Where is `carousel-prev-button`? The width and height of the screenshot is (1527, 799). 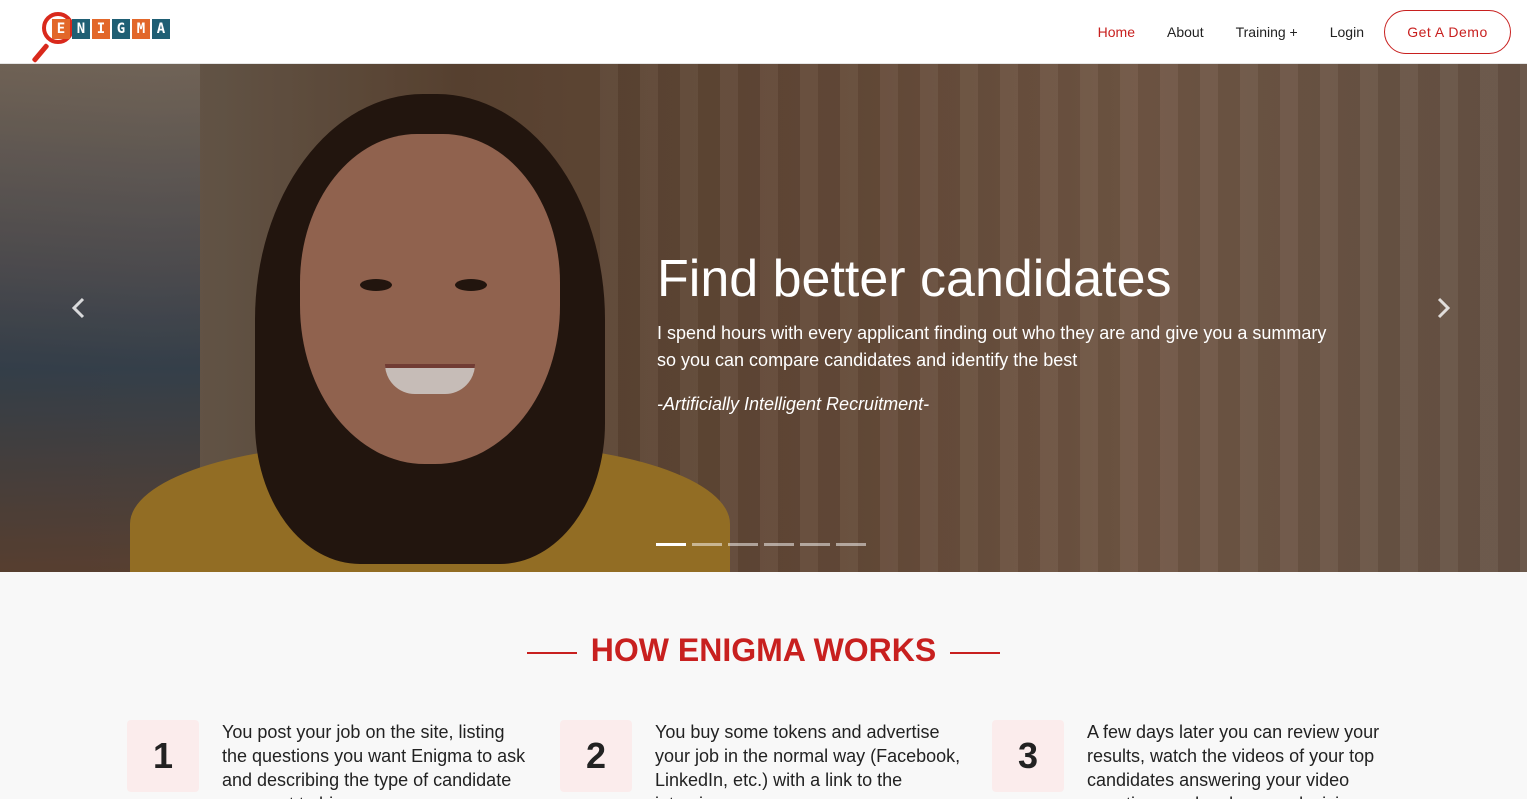 carousel-prev-button is located at coordinates (78, 308).